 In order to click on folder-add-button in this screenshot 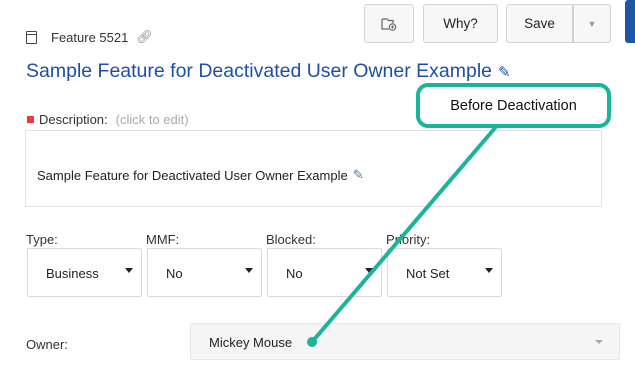, I will do `click(389, 23)`.